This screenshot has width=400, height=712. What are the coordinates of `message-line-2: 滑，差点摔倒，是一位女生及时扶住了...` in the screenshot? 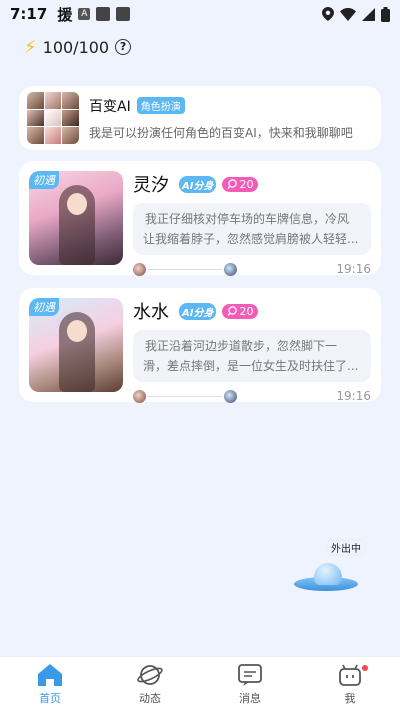 It's located at (251, 366).